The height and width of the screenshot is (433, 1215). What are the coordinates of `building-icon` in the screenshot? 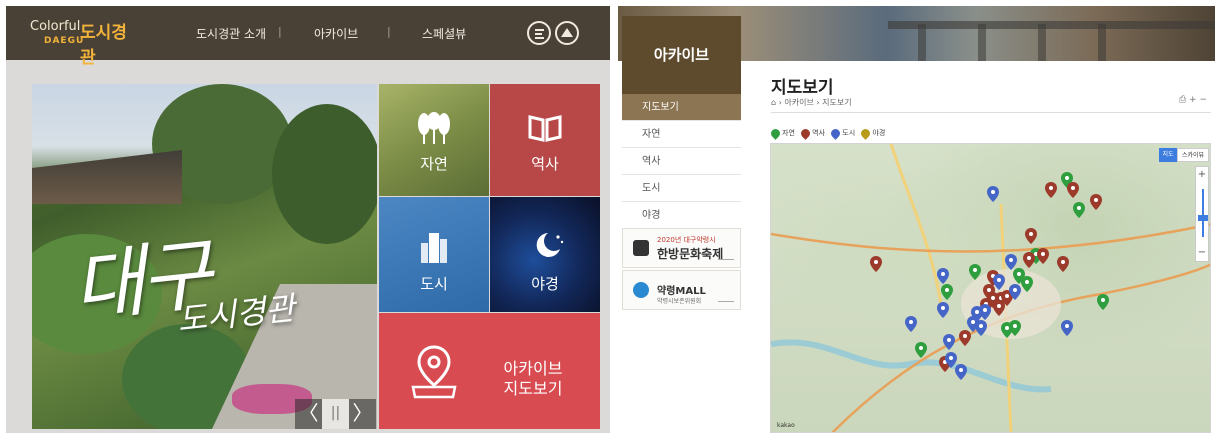 It's located at (434, 248).